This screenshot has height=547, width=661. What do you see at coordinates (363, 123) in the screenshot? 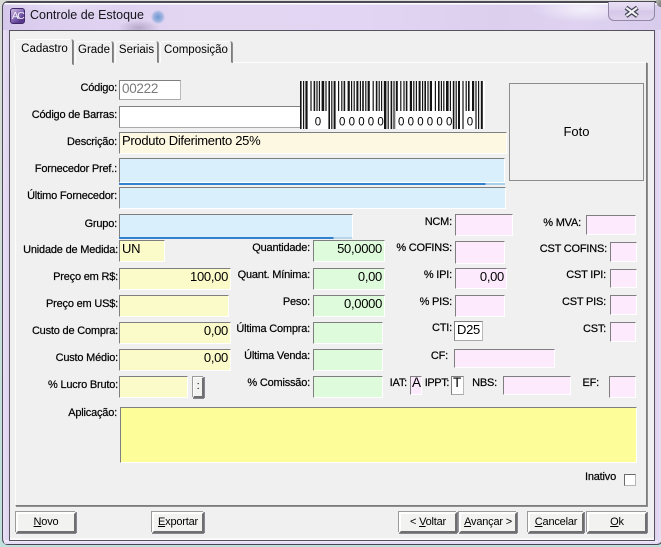
I see `svg-text: 00000` at bounding box center [363, 123].